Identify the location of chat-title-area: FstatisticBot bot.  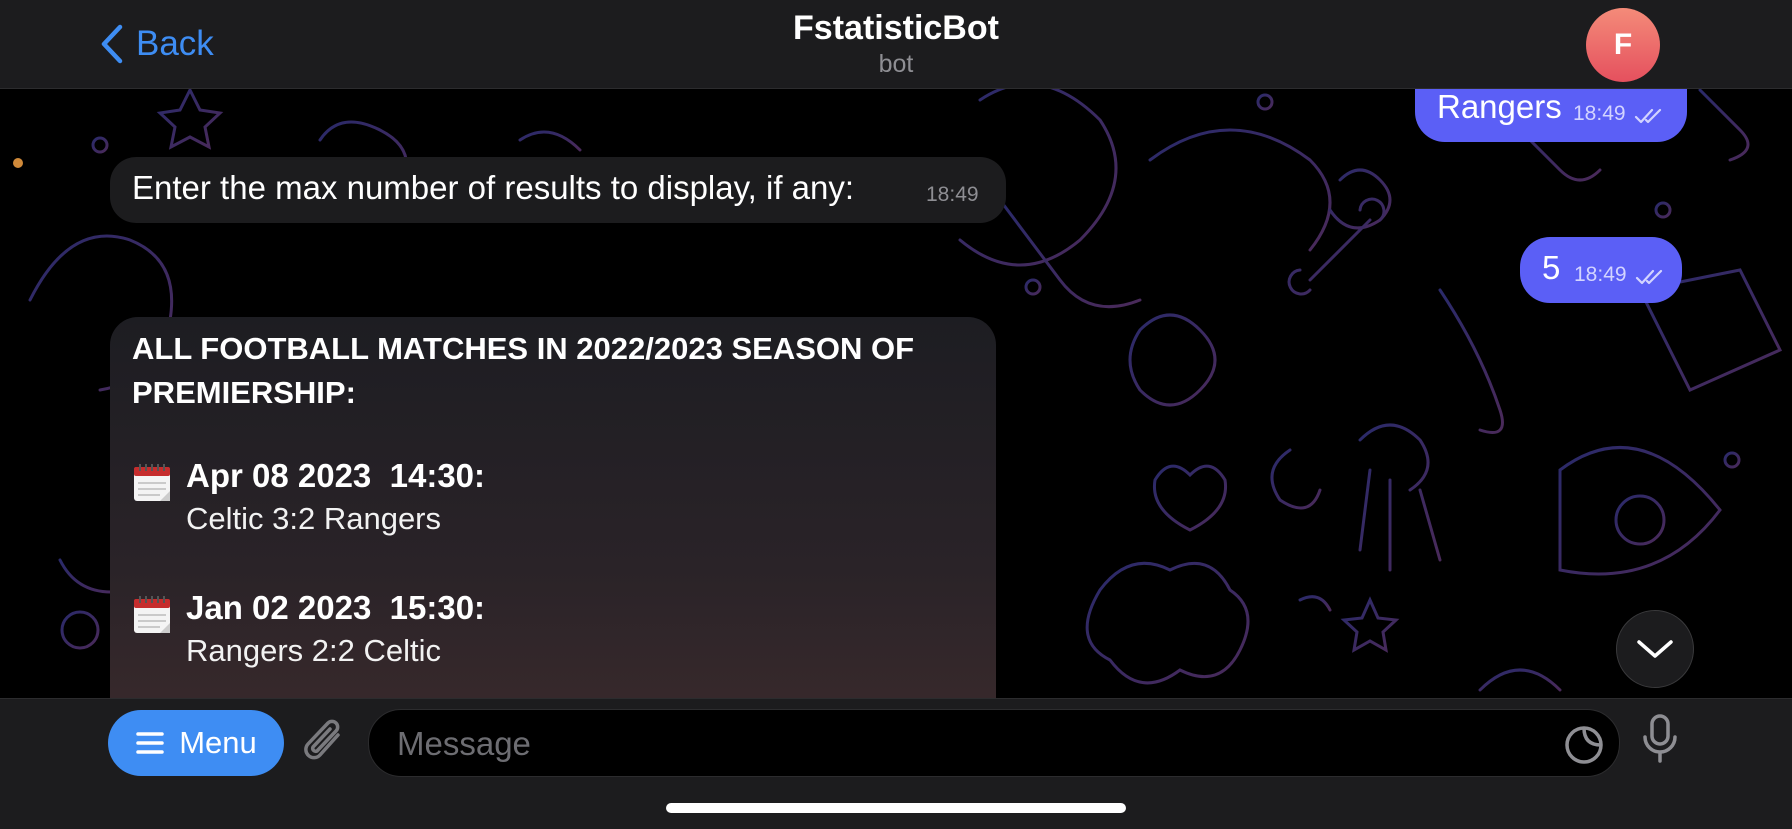
(896, 42).